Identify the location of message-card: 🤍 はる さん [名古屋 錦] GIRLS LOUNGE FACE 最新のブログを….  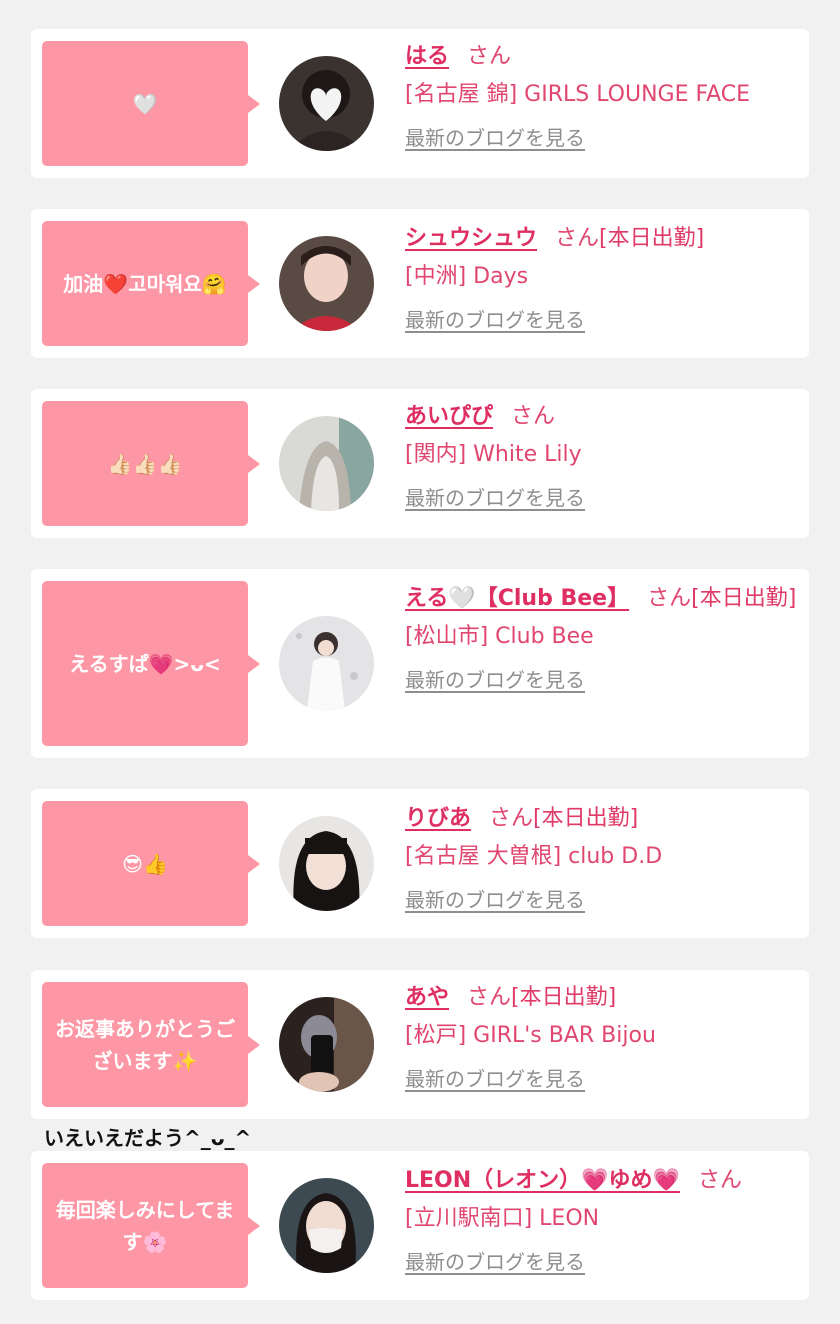
(420, 103).